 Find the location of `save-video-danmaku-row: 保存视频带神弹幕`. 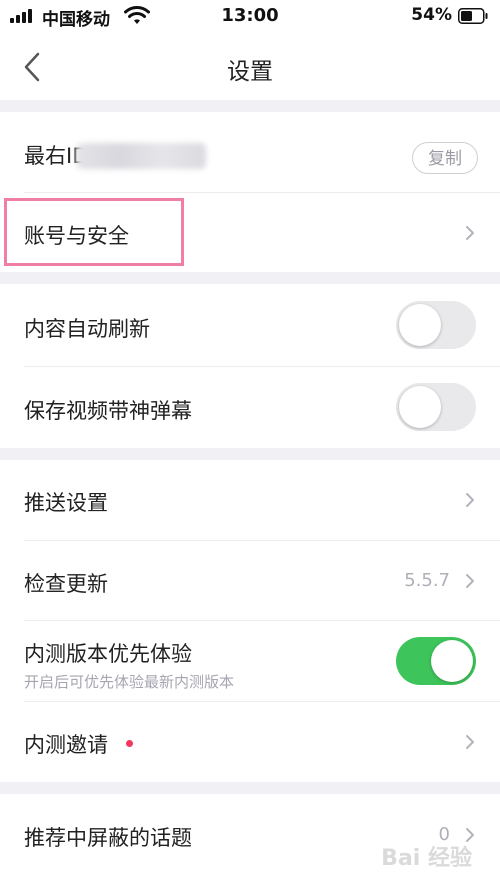

save-video-danmaku-row: 保存视频带神弹幕 is located at coordinates (250, 407).